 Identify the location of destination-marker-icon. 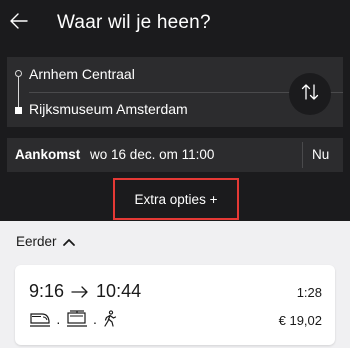
(18, 110).